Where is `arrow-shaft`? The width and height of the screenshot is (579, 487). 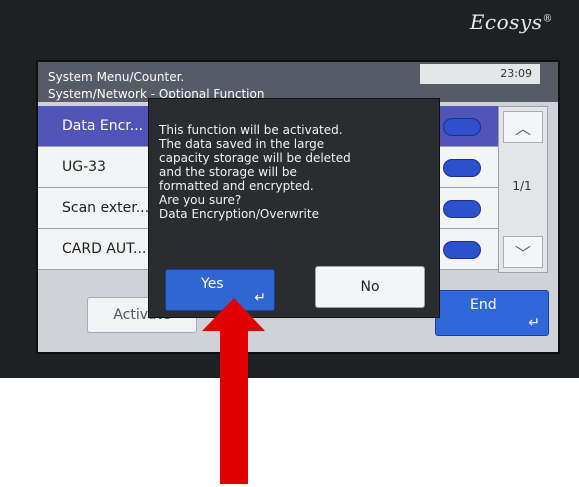 arrow-shaft is located at coordinates (234, 407).